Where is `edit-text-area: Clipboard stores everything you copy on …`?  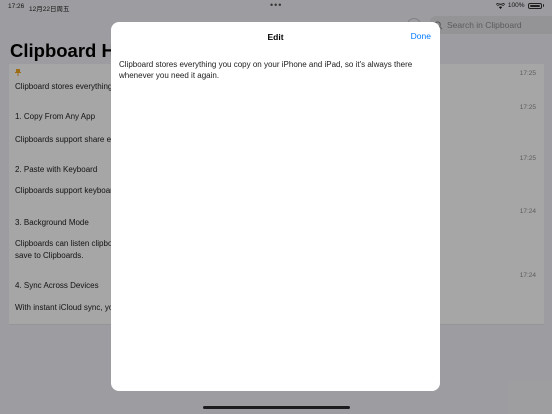 edit-text-area: Clipboard stores everything you copy on … is located at coordinates (269, 70).